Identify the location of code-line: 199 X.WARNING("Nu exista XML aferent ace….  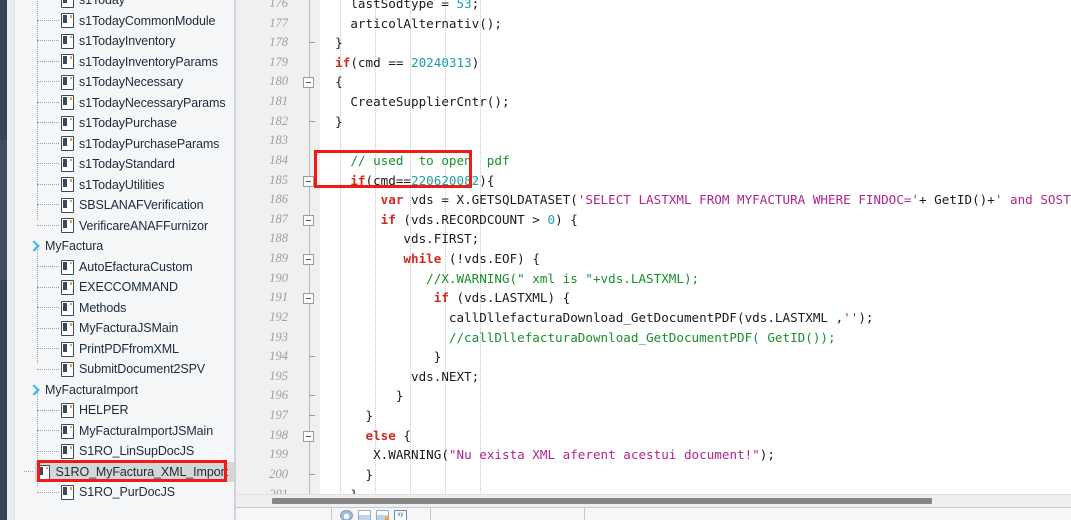
(653, 455).